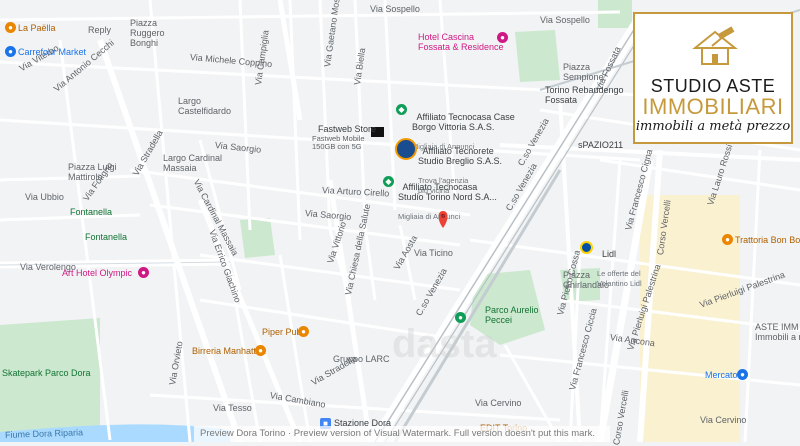 The image size is (800, 446). What do you see at coordinates (615, 14) in the screenshot?
I see `park-small-top` at bounding box center [615, 14].